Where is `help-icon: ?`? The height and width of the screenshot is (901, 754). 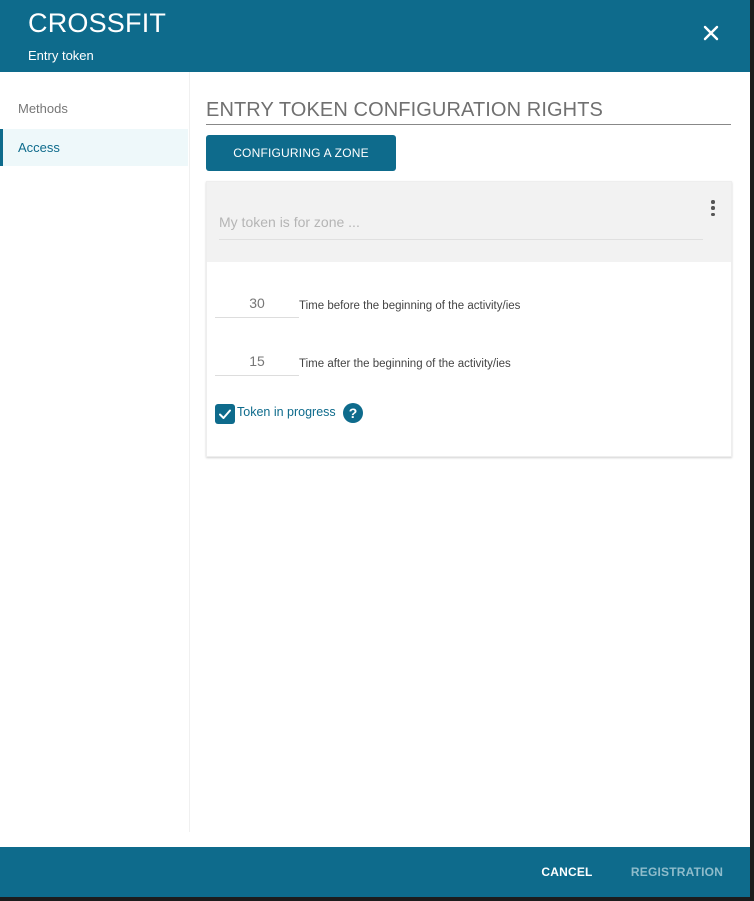
help-icon: ? is located at coordinates (353, 413).